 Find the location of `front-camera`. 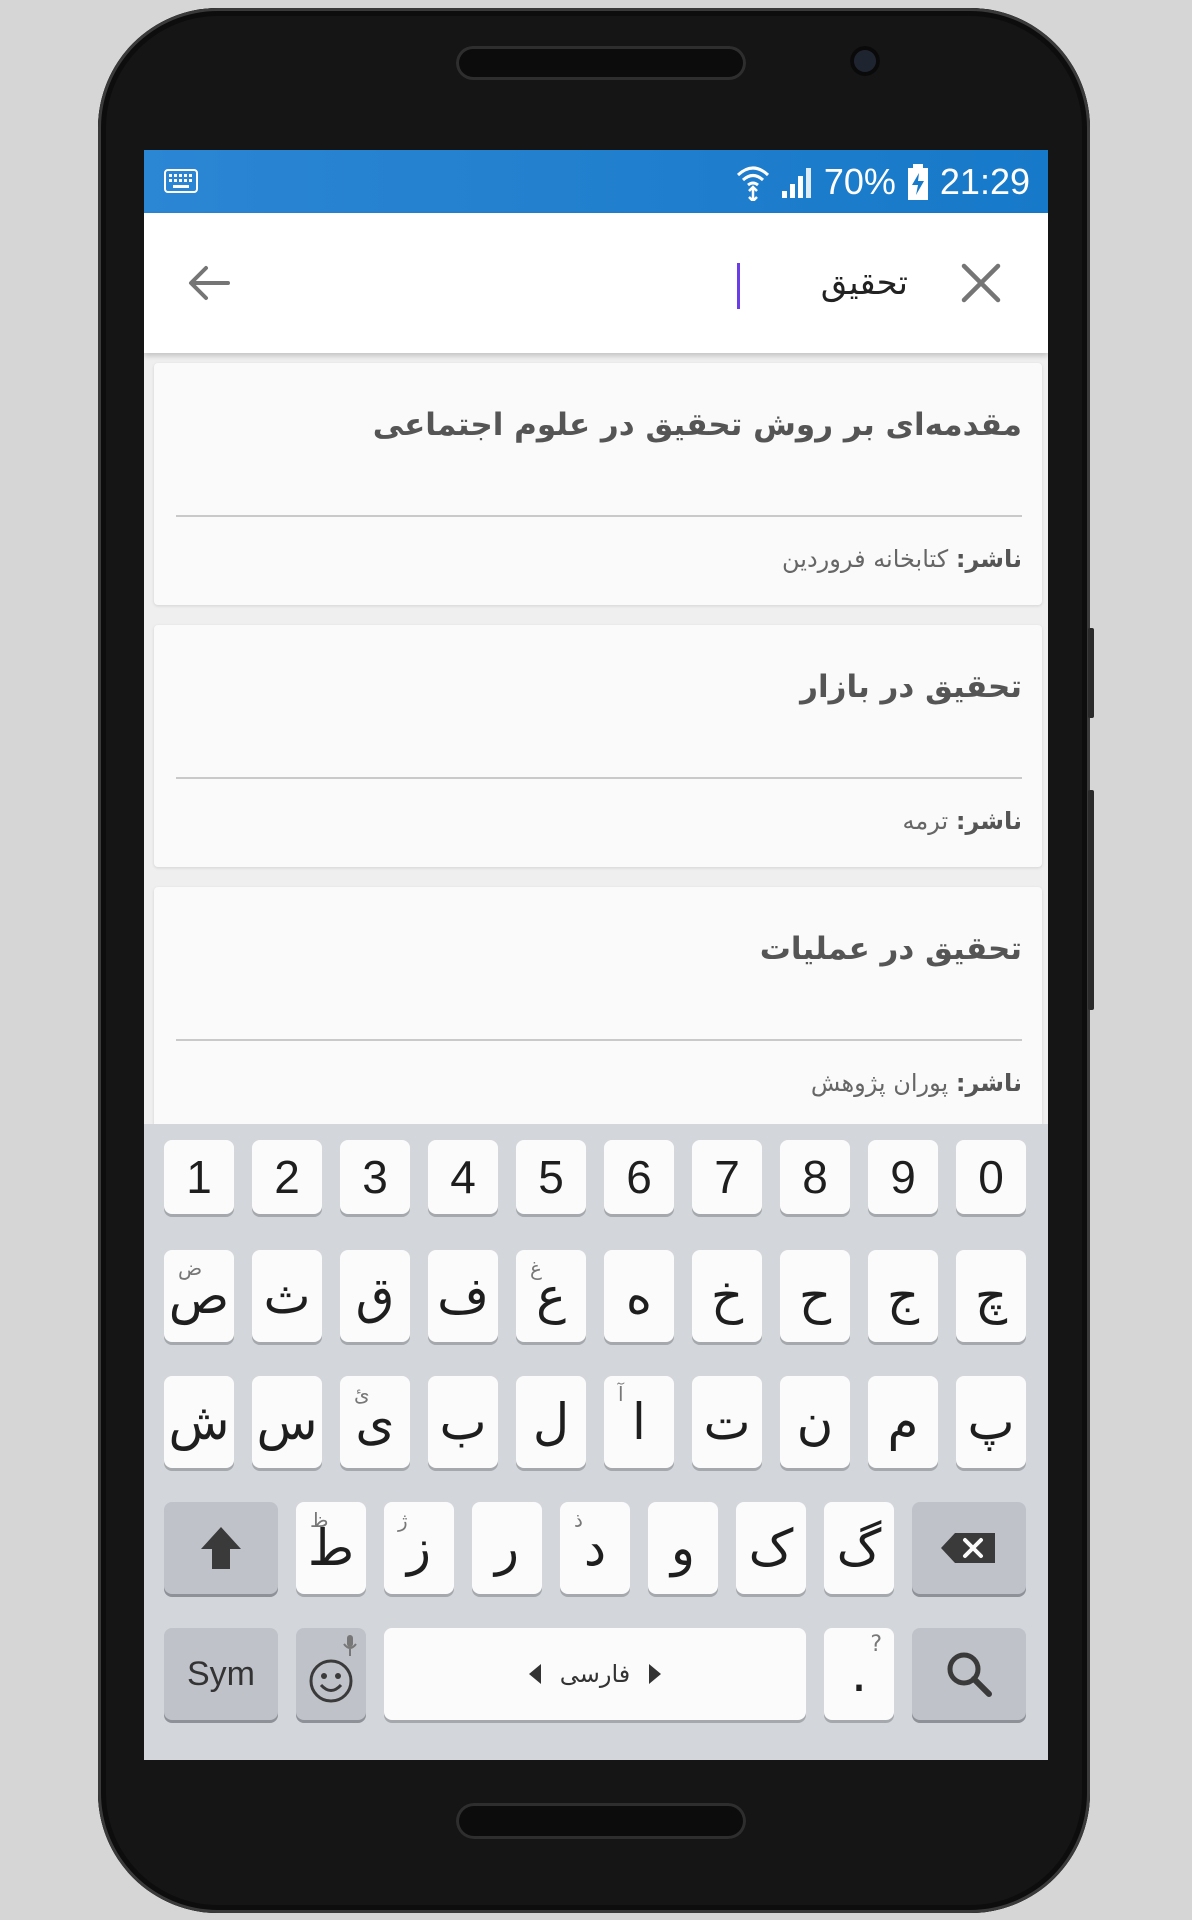

front-camera is located at coordinates (865, 61).